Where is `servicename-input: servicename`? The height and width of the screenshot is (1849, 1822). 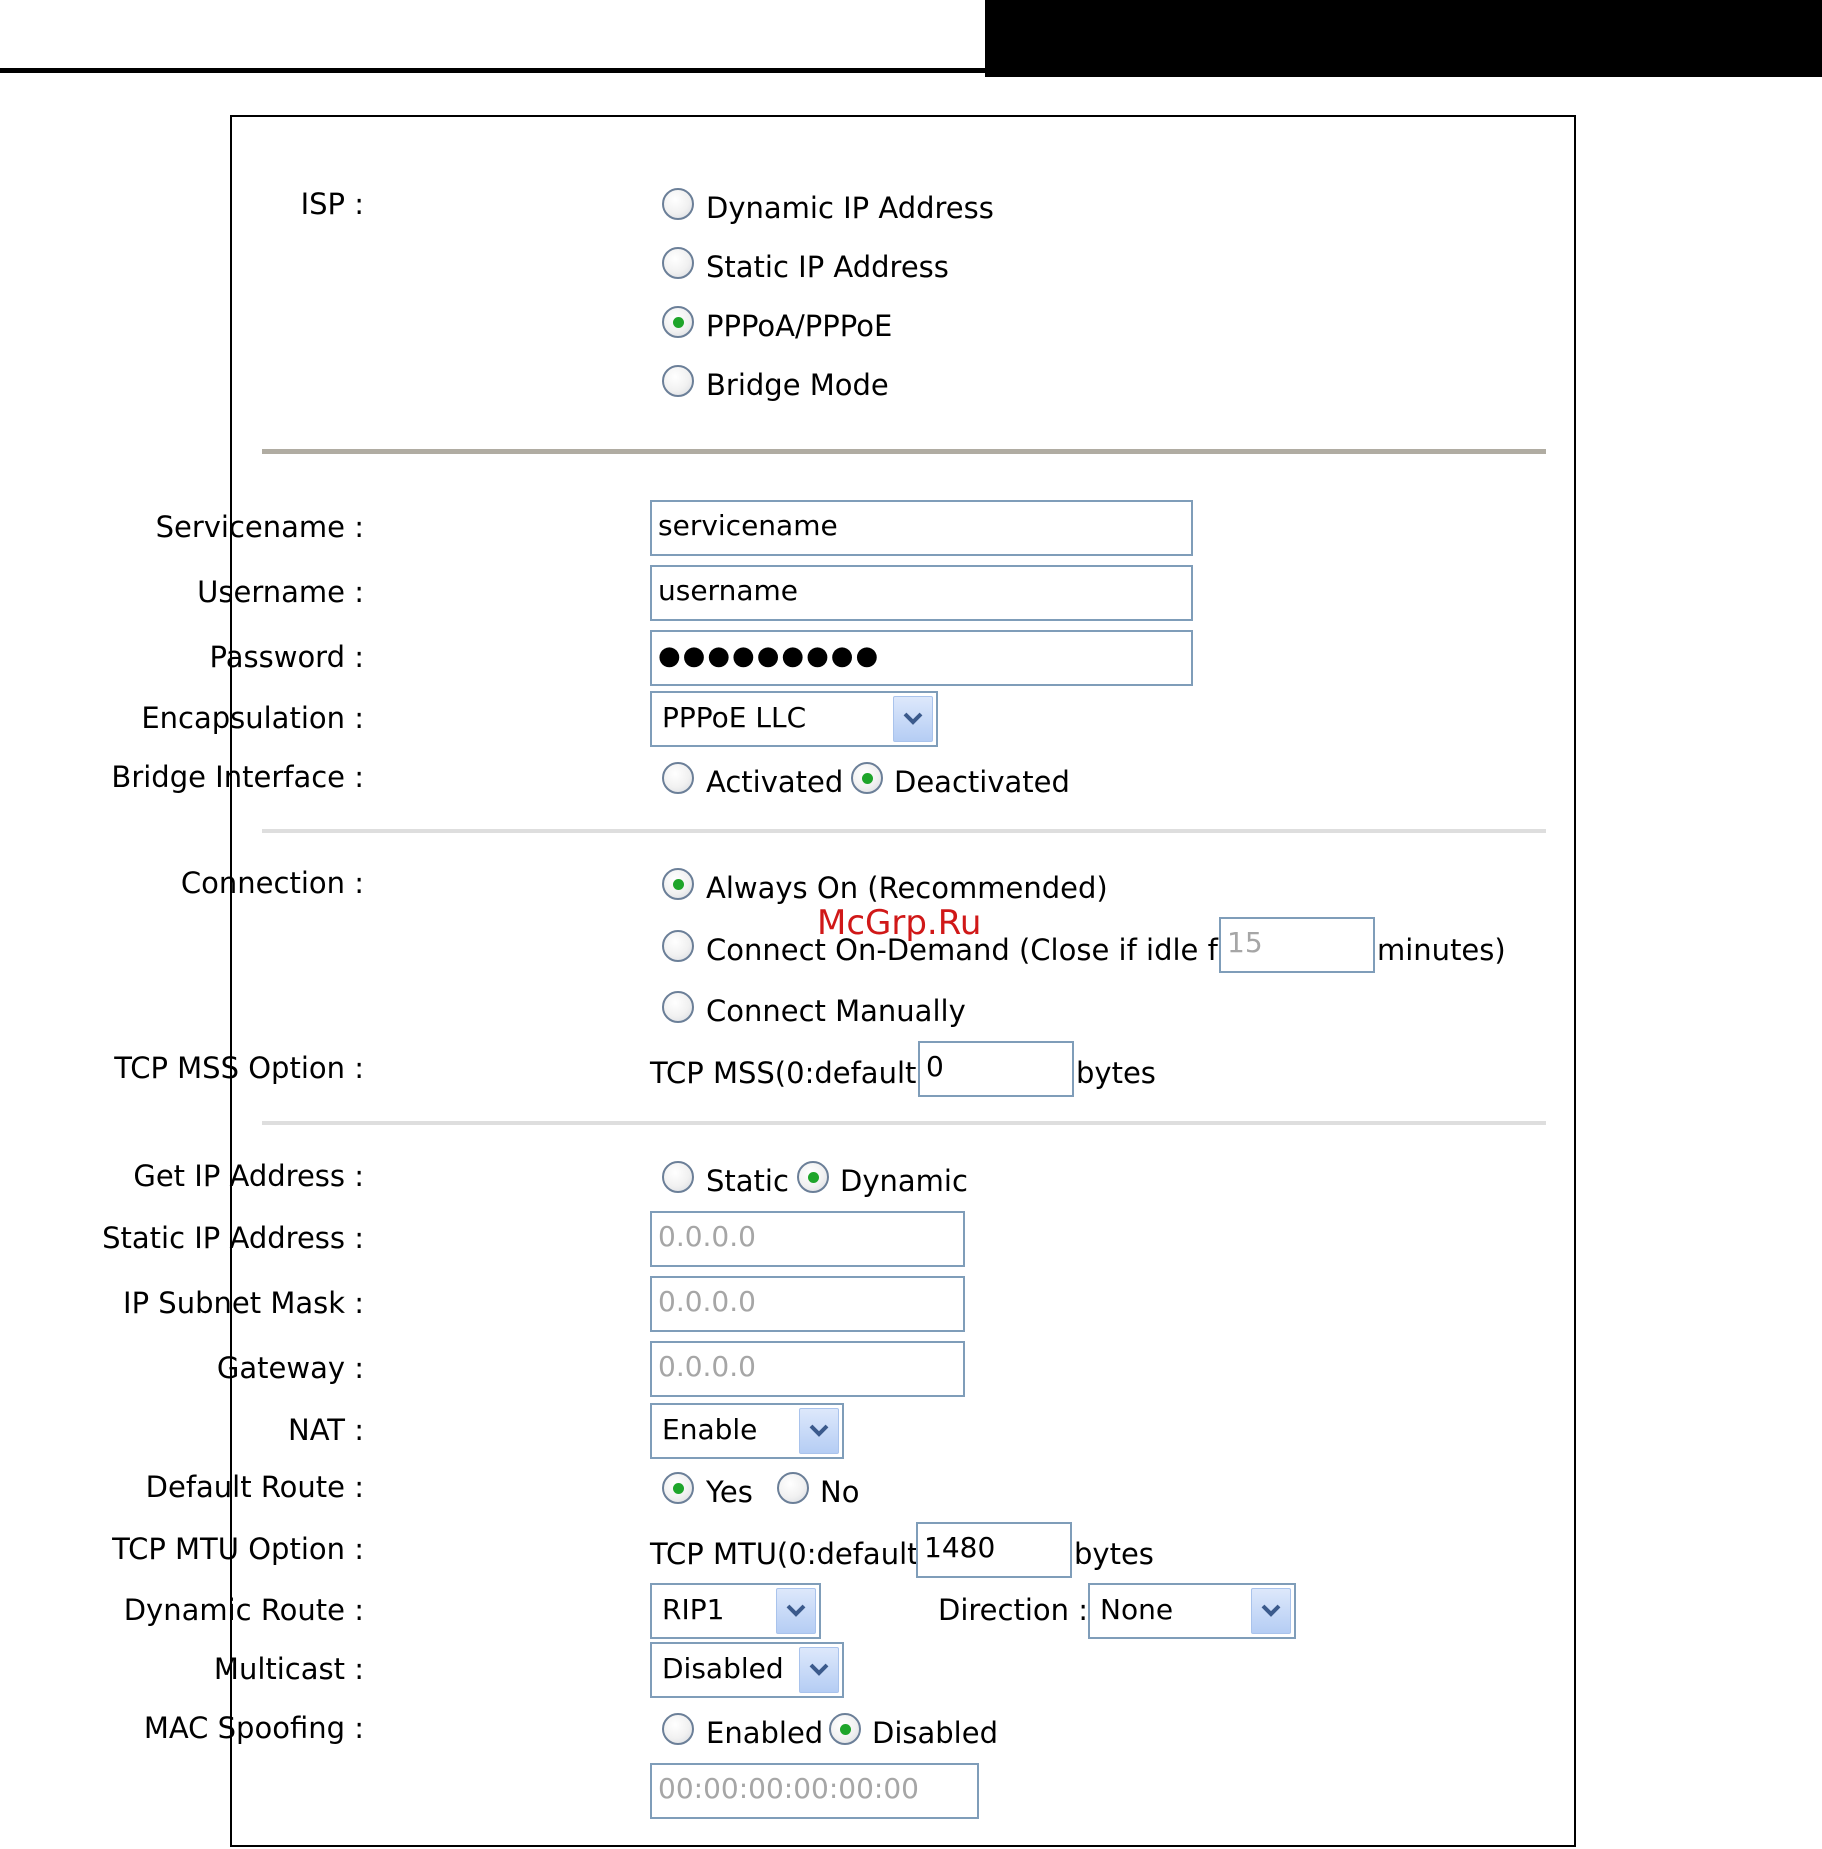 servicename-input: servicename is located at coordinates (921, 528).